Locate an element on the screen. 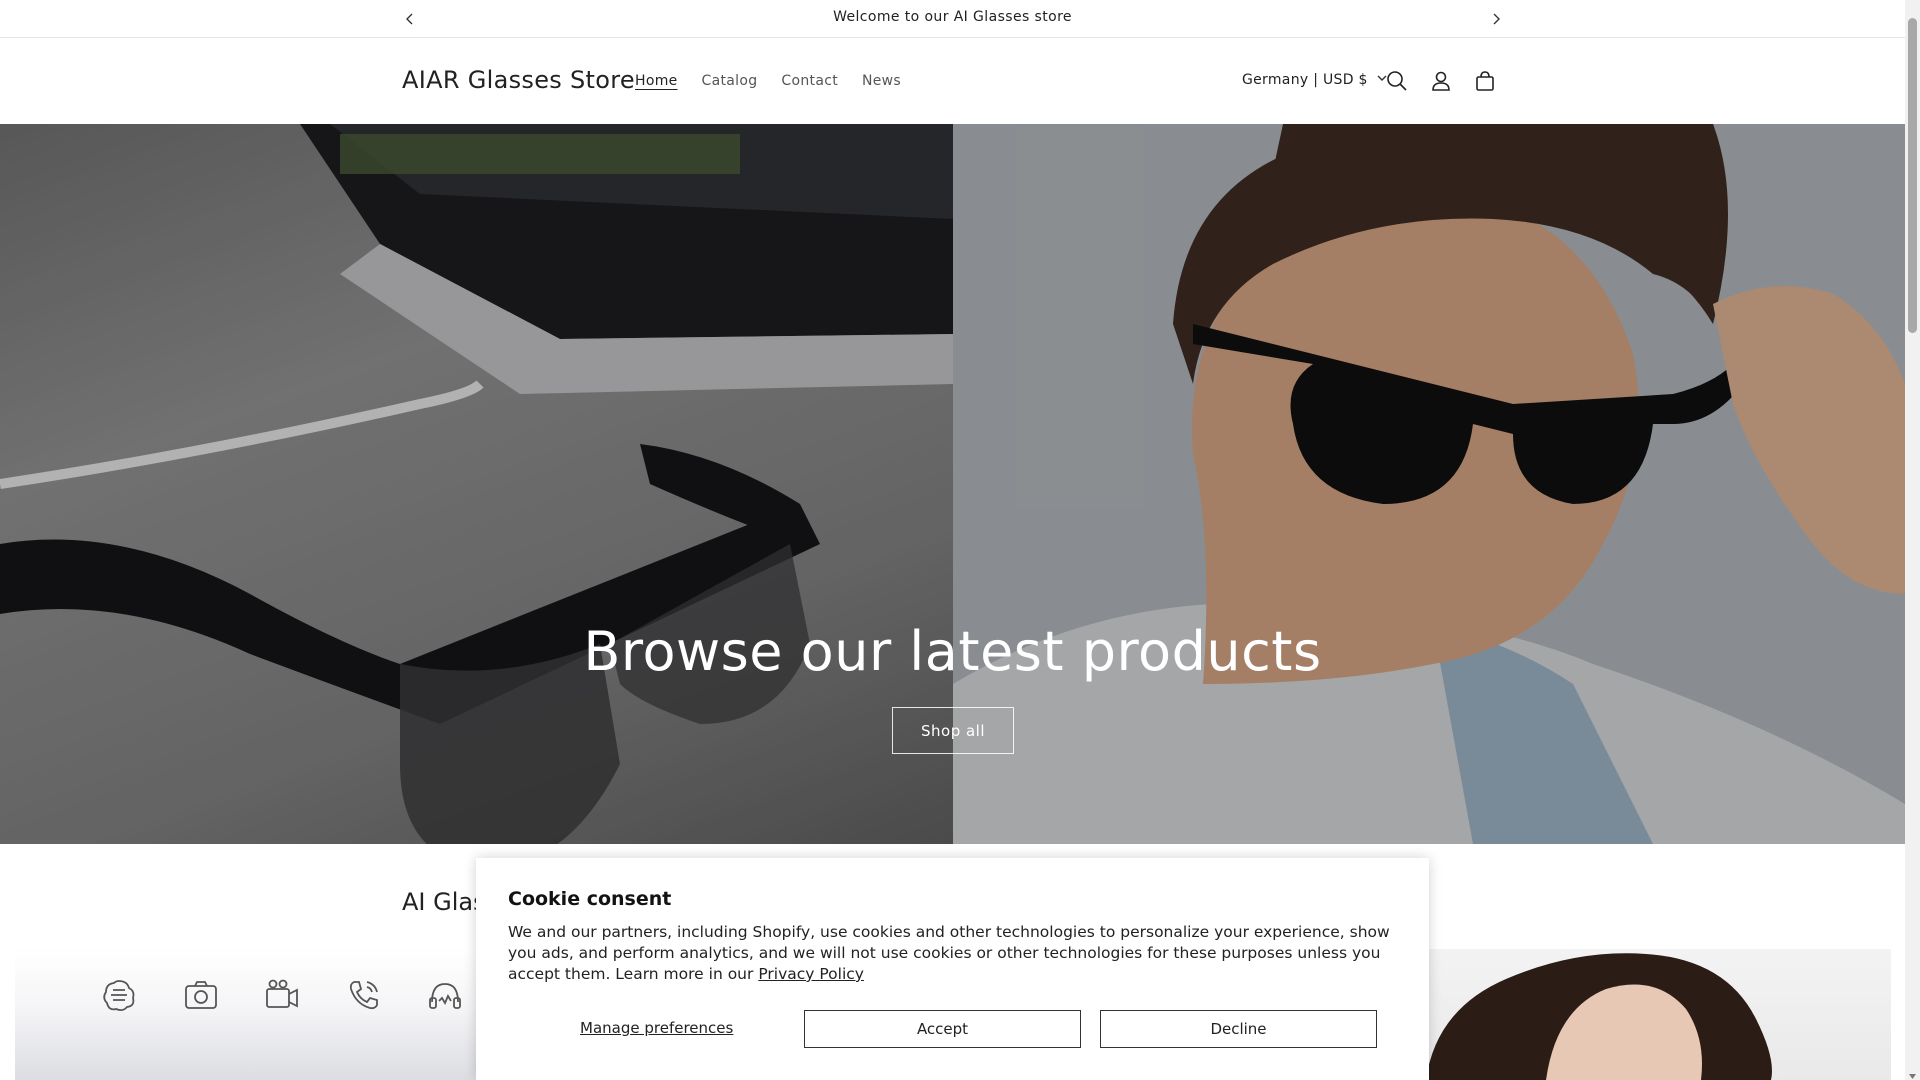 This screenshot has width=1920, height=1080. section-title: AI Glas is located at coordinates (444, 902).